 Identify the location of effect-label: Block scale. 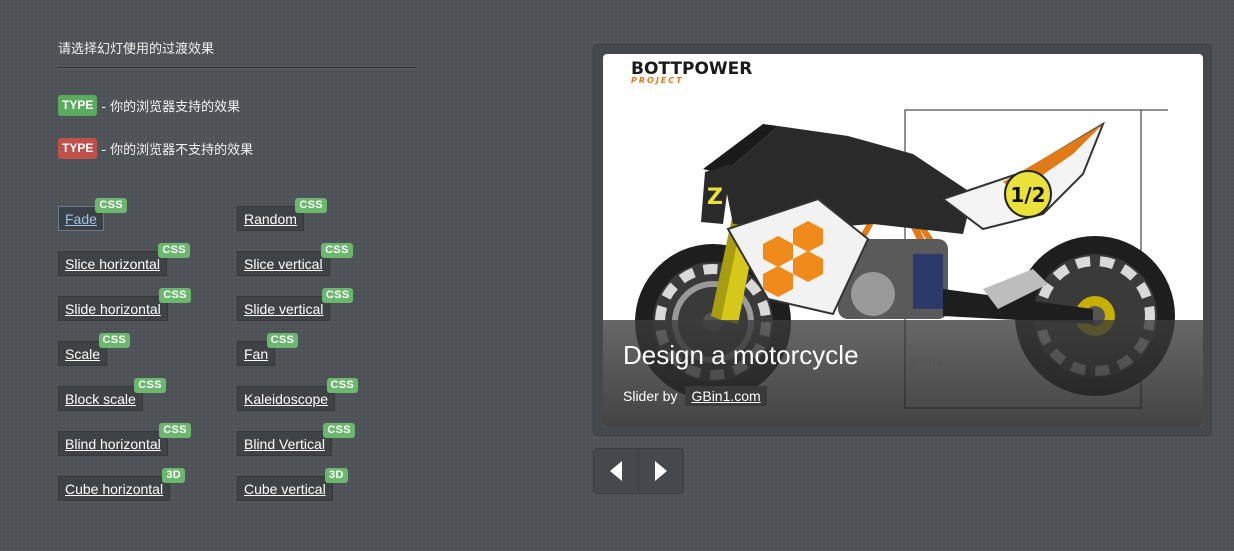
(100, 399).